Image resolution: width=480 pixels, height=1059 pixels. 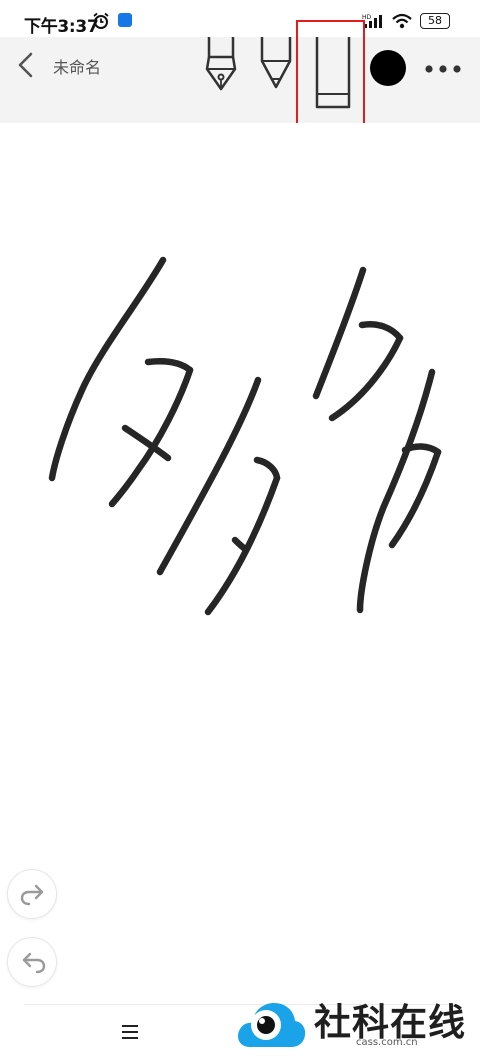 What do you see at coordinates (61, 27) in the screenshot?
I see `status-time: 下午3:37` at bounding box center [61, 27].